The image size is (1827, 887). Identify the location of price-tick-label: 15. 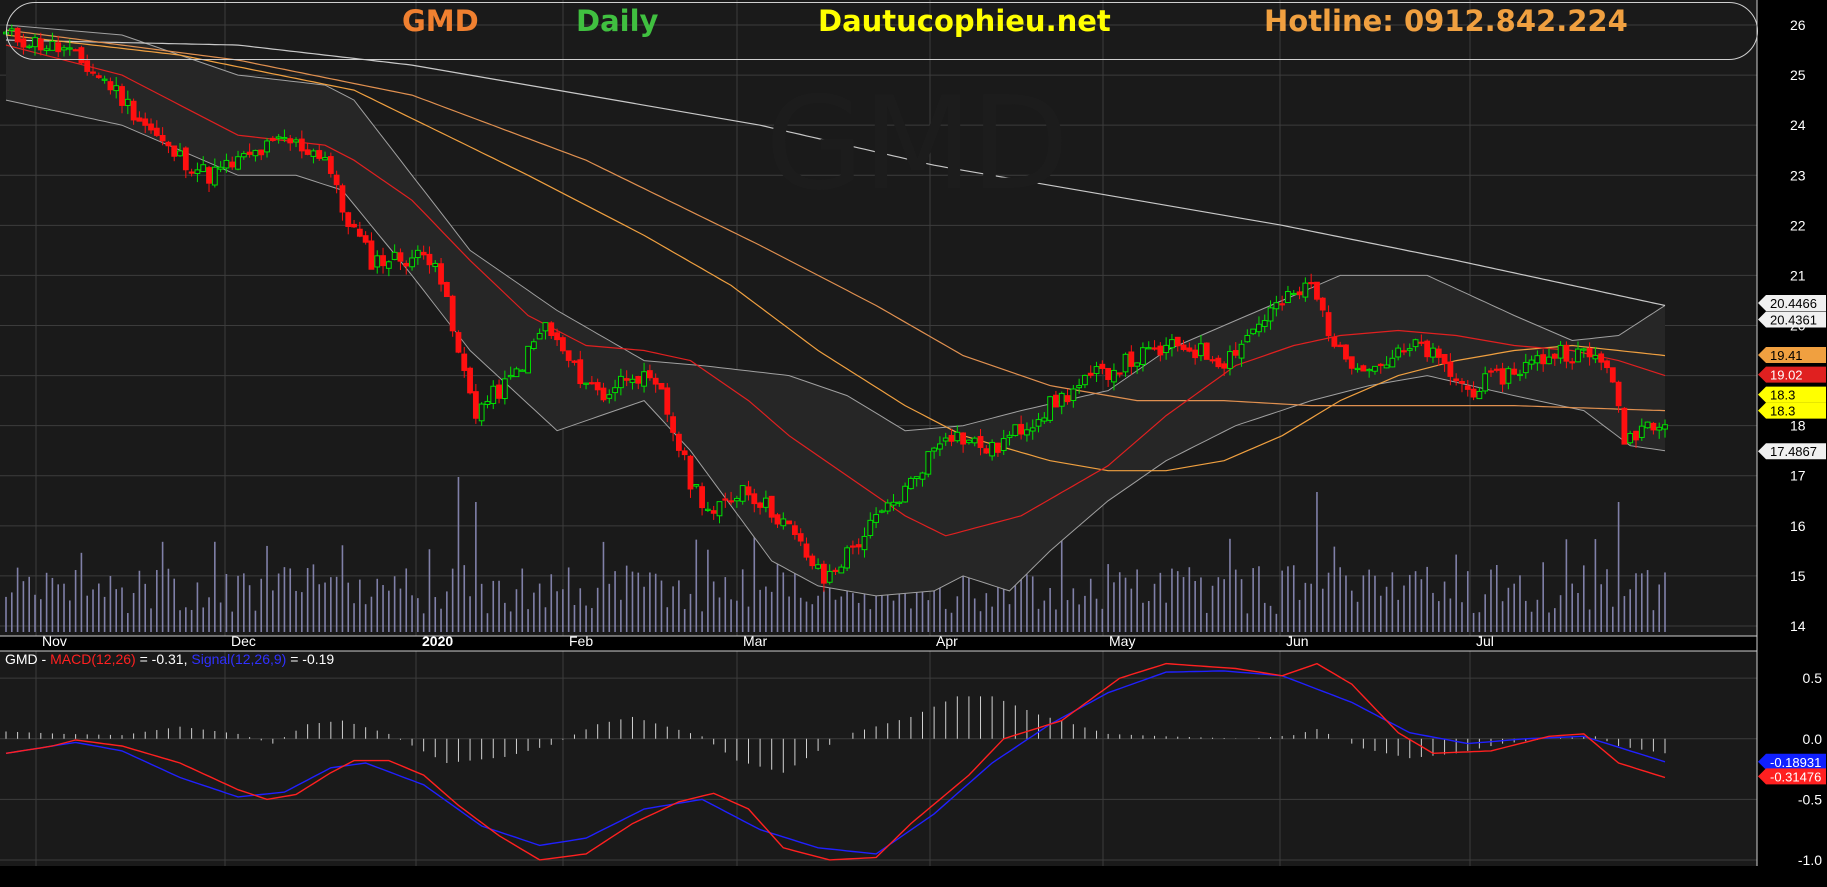
(1798, 576).